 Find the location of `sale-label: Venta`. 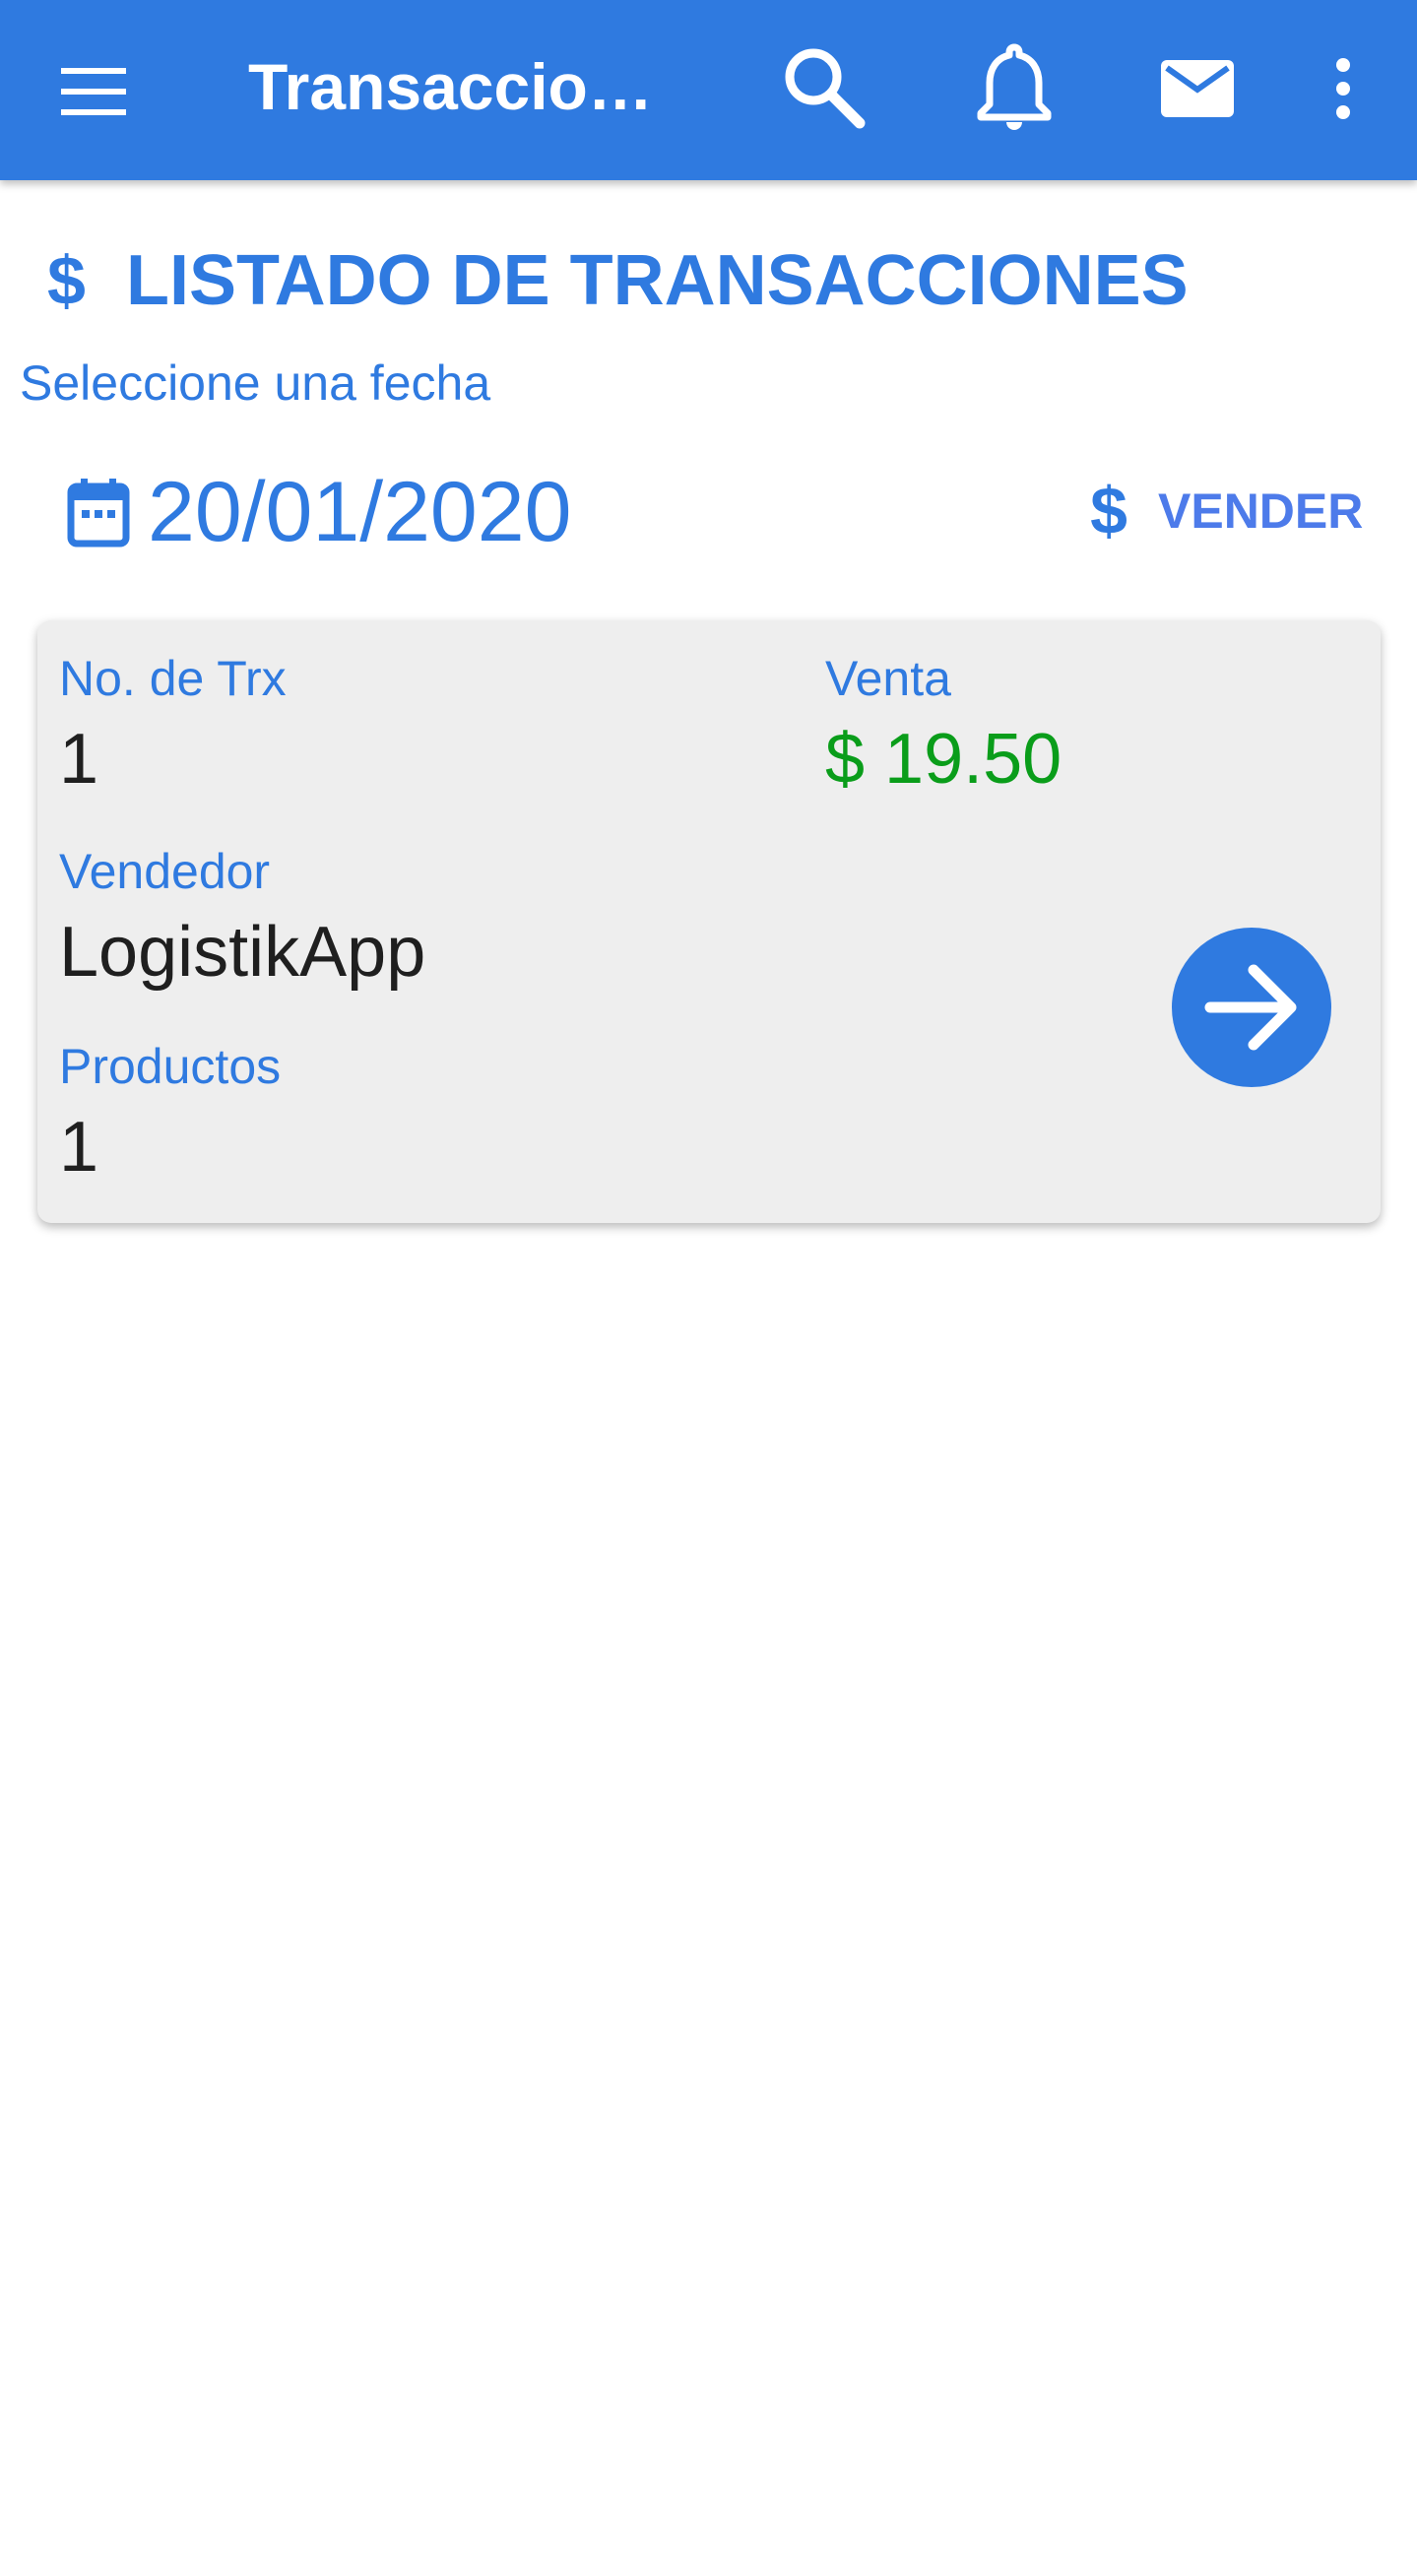

sale-label: Venta is located at coordinates (888, 678).